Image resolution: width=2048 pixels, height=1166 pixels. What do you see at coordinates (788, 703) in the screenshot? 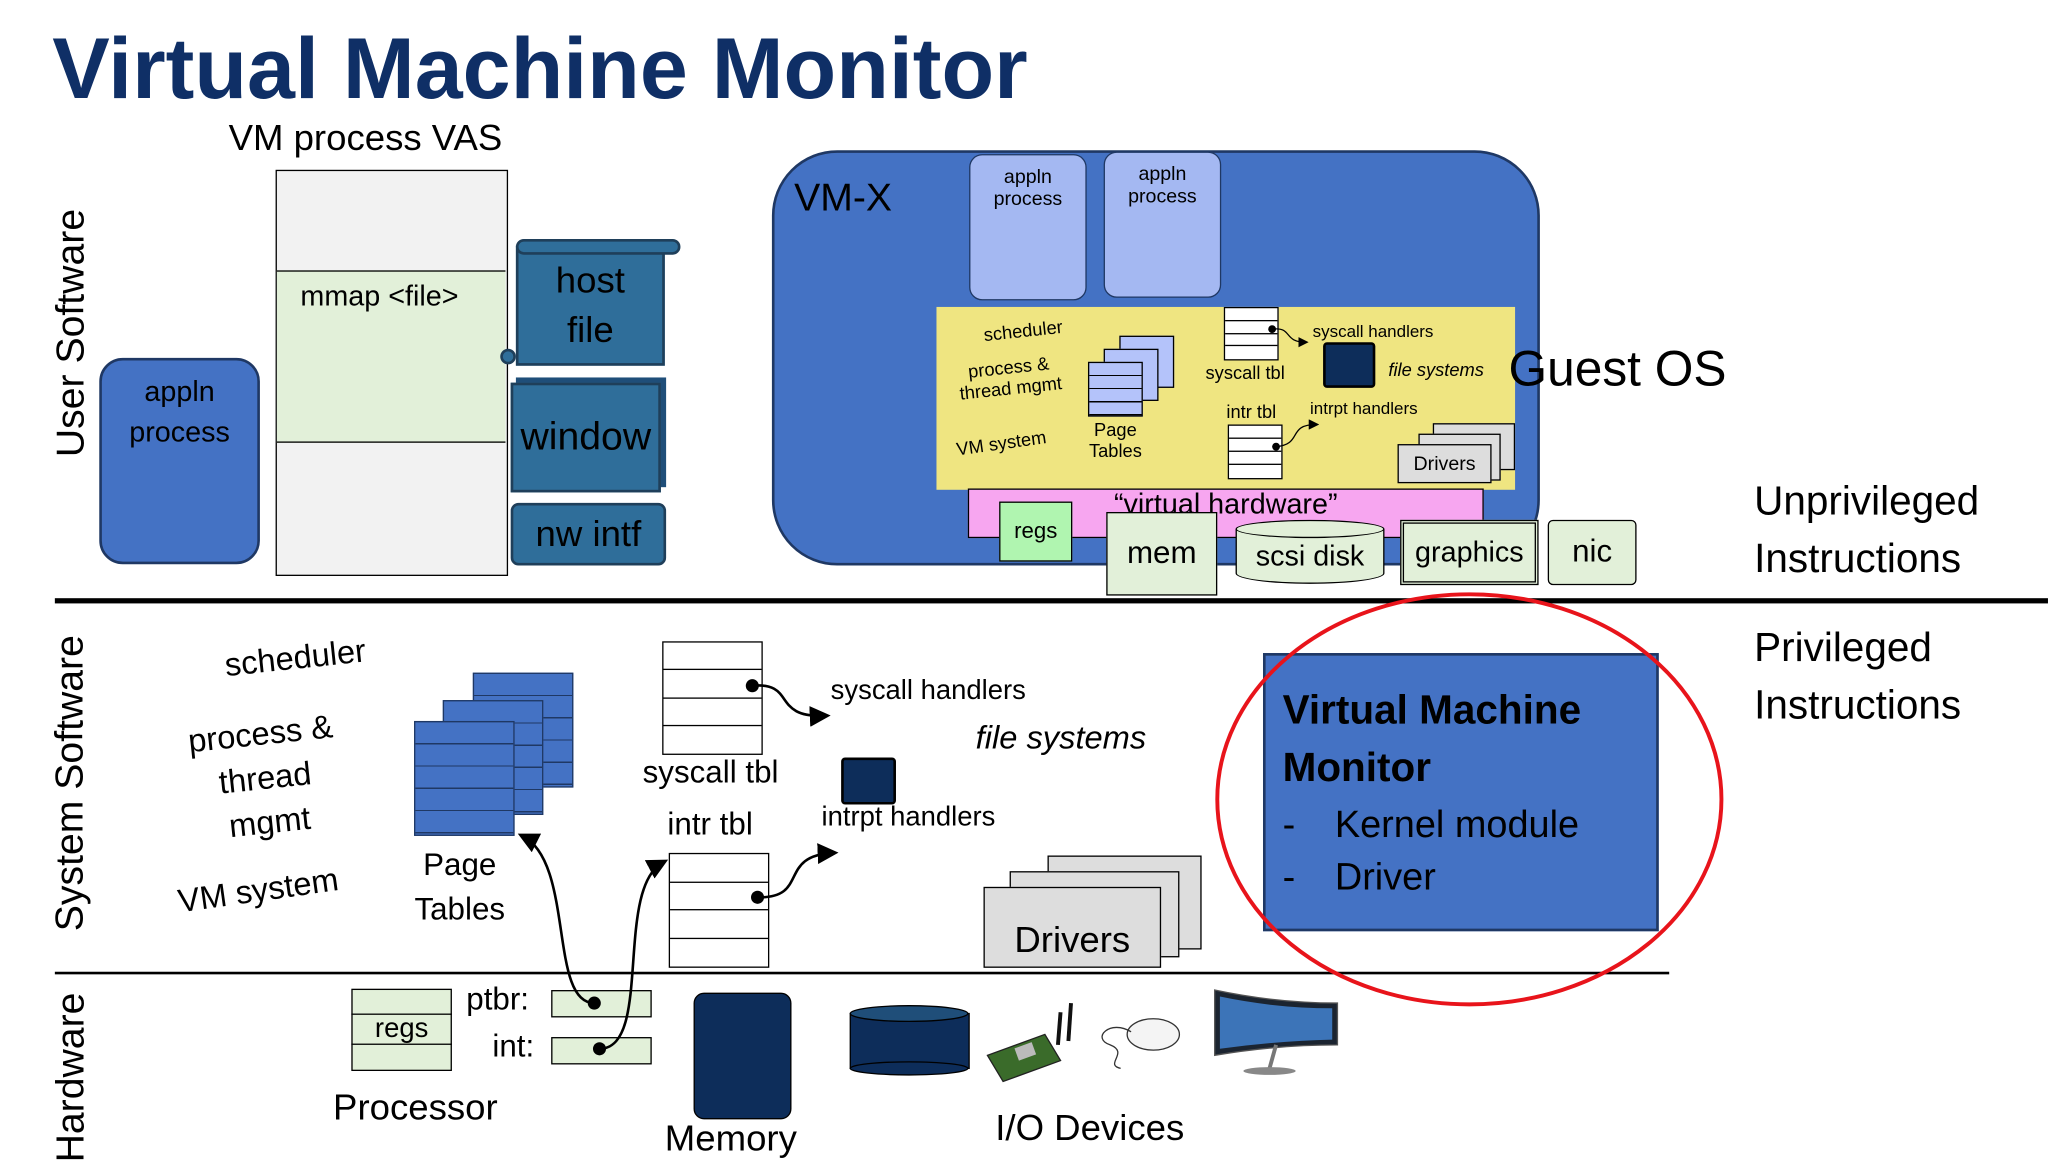
I see `sys-syscall-arrow` at bounding box center [788, 703].